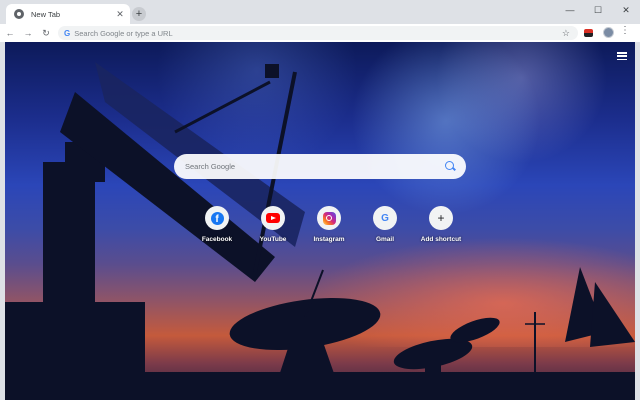  I want to click on shortcut-facebook: f Facebook, so click(217, 224).